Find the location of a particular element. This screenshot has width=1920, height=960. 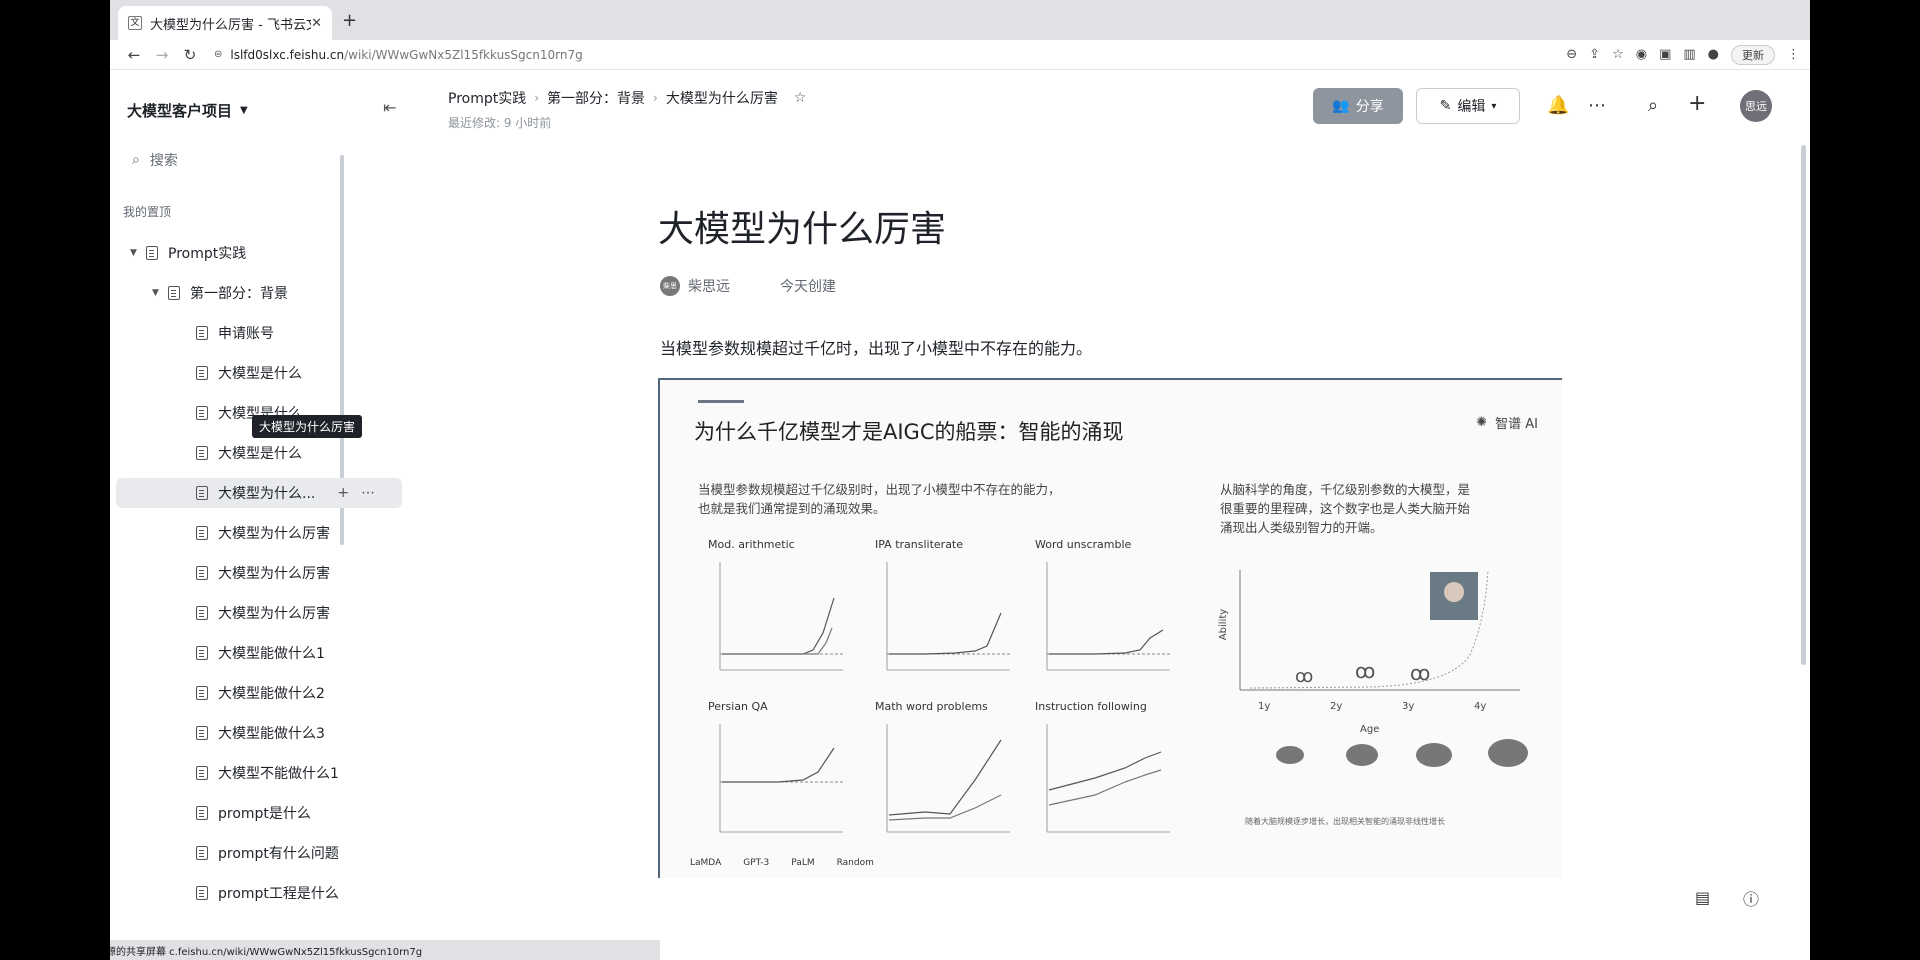

new-tab-icon: + is located at coordinates (349, 20).